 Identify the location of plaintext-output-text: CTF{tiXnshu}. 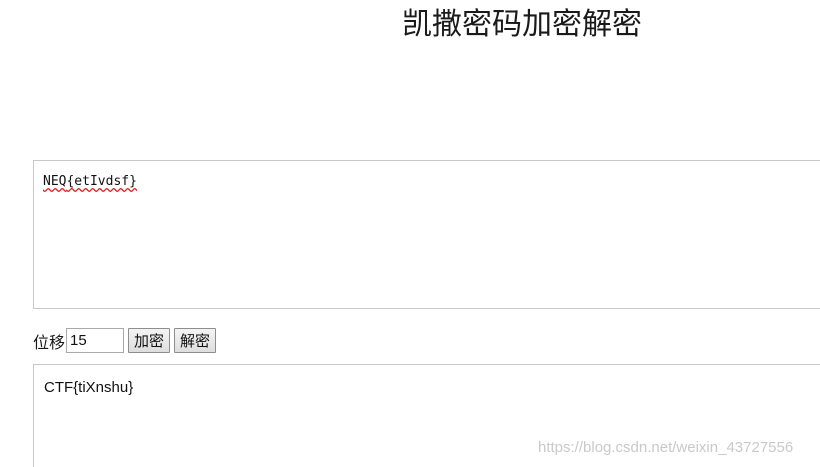
(89, 387).